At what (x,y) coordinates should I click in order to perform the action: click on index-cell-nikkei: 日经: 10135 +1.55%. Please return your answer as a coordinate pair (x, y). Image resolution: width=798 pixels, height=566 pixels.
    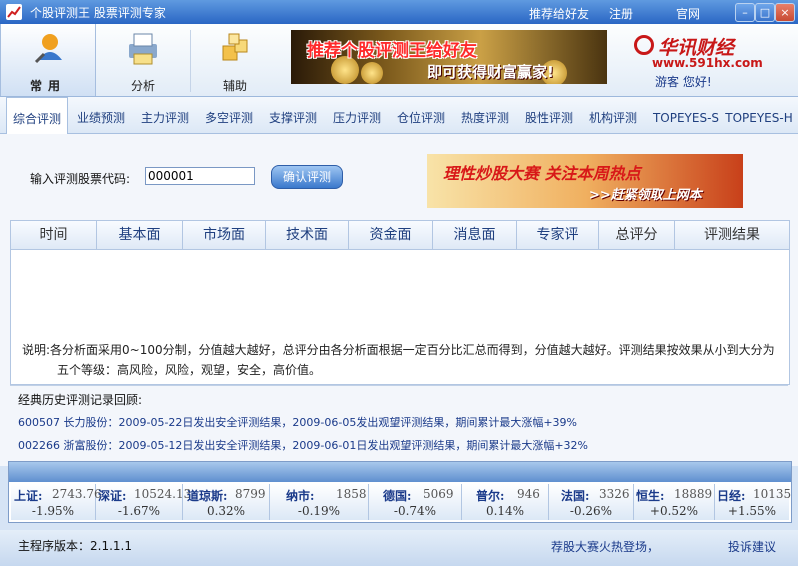
    Looking at the image, I should click on (753, 502).